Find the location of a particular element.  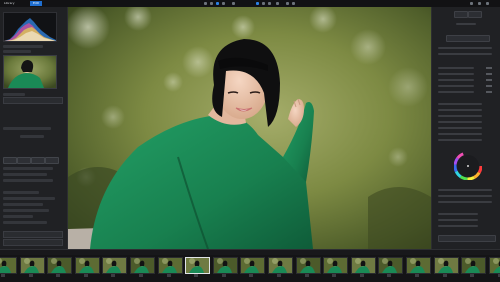

settings-icon is located at coordinates (471, 3).